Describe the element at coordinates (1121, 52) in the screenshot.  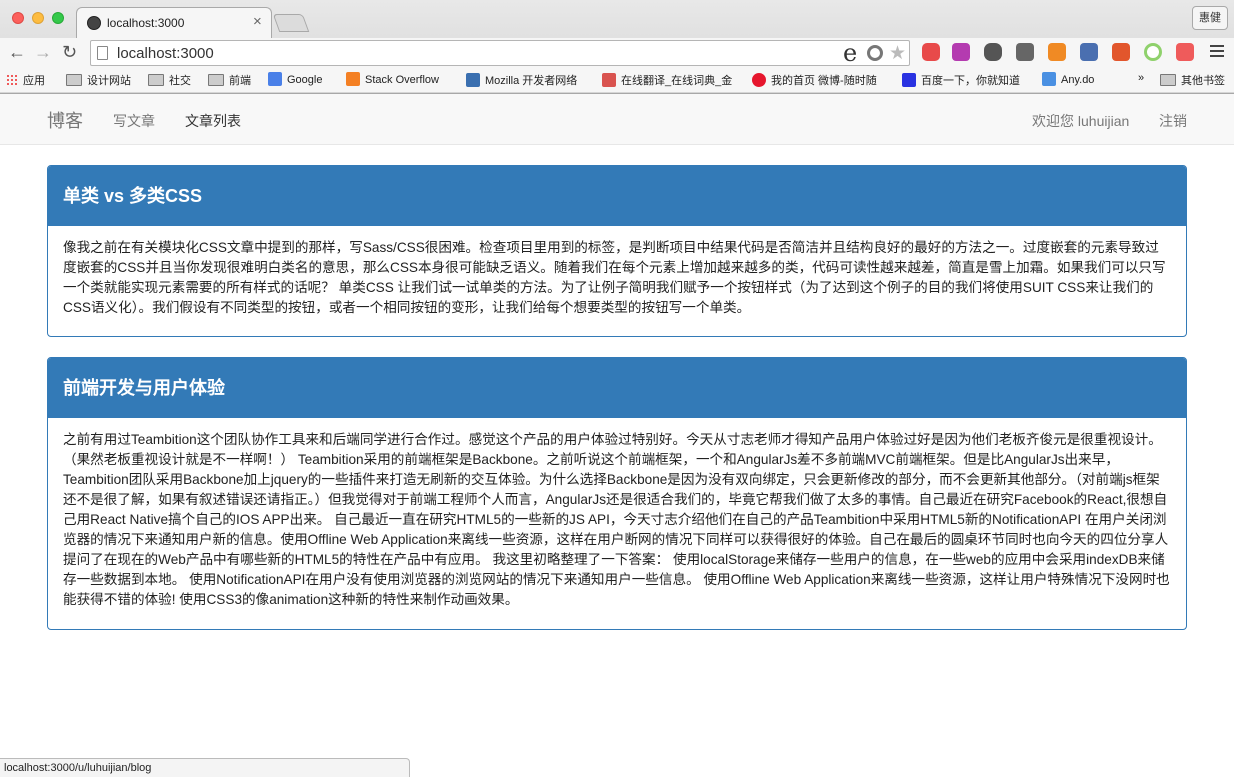
I see `extension-code-icon` at that location.